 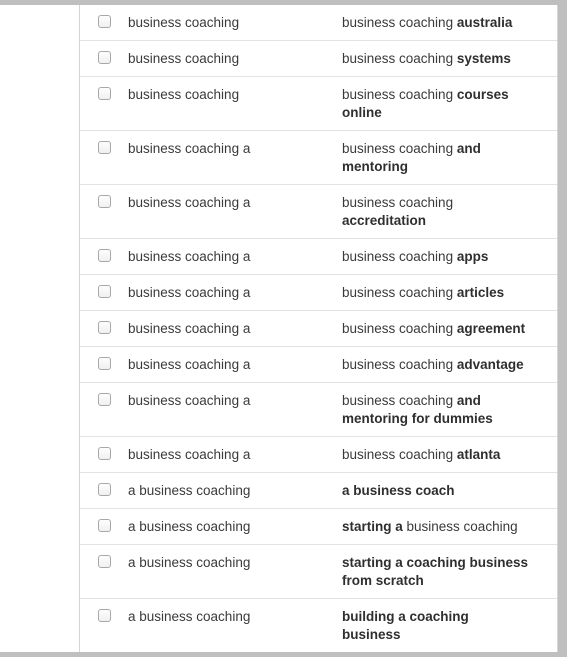 I want to click on suggested-keyword-cell: business coaching australia, so click(x=449, y=23).